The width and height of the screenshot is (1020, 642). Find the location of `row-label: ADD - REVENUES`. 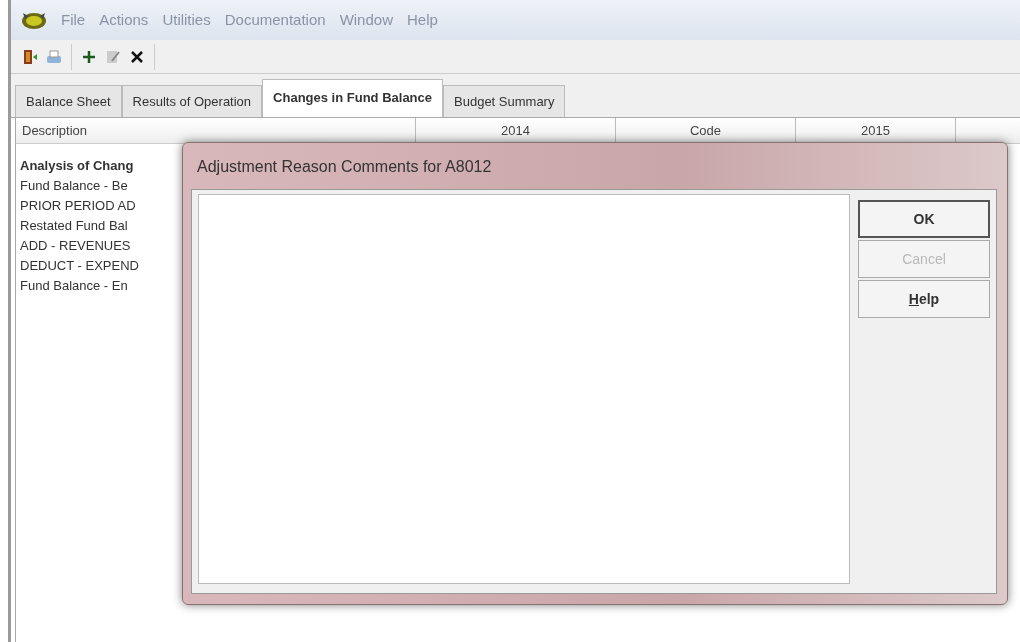

row-label: ADD - REVENUES is located at coordinates (75, 246).